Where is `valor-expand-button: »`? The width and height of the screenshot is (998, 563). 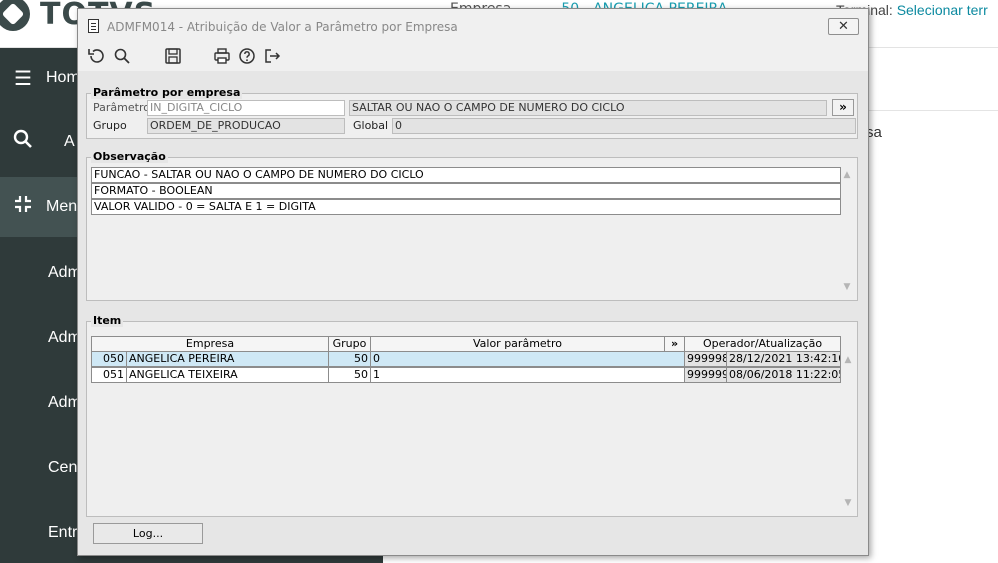
valor-expand-button: » is located at coordinates (674, 344).